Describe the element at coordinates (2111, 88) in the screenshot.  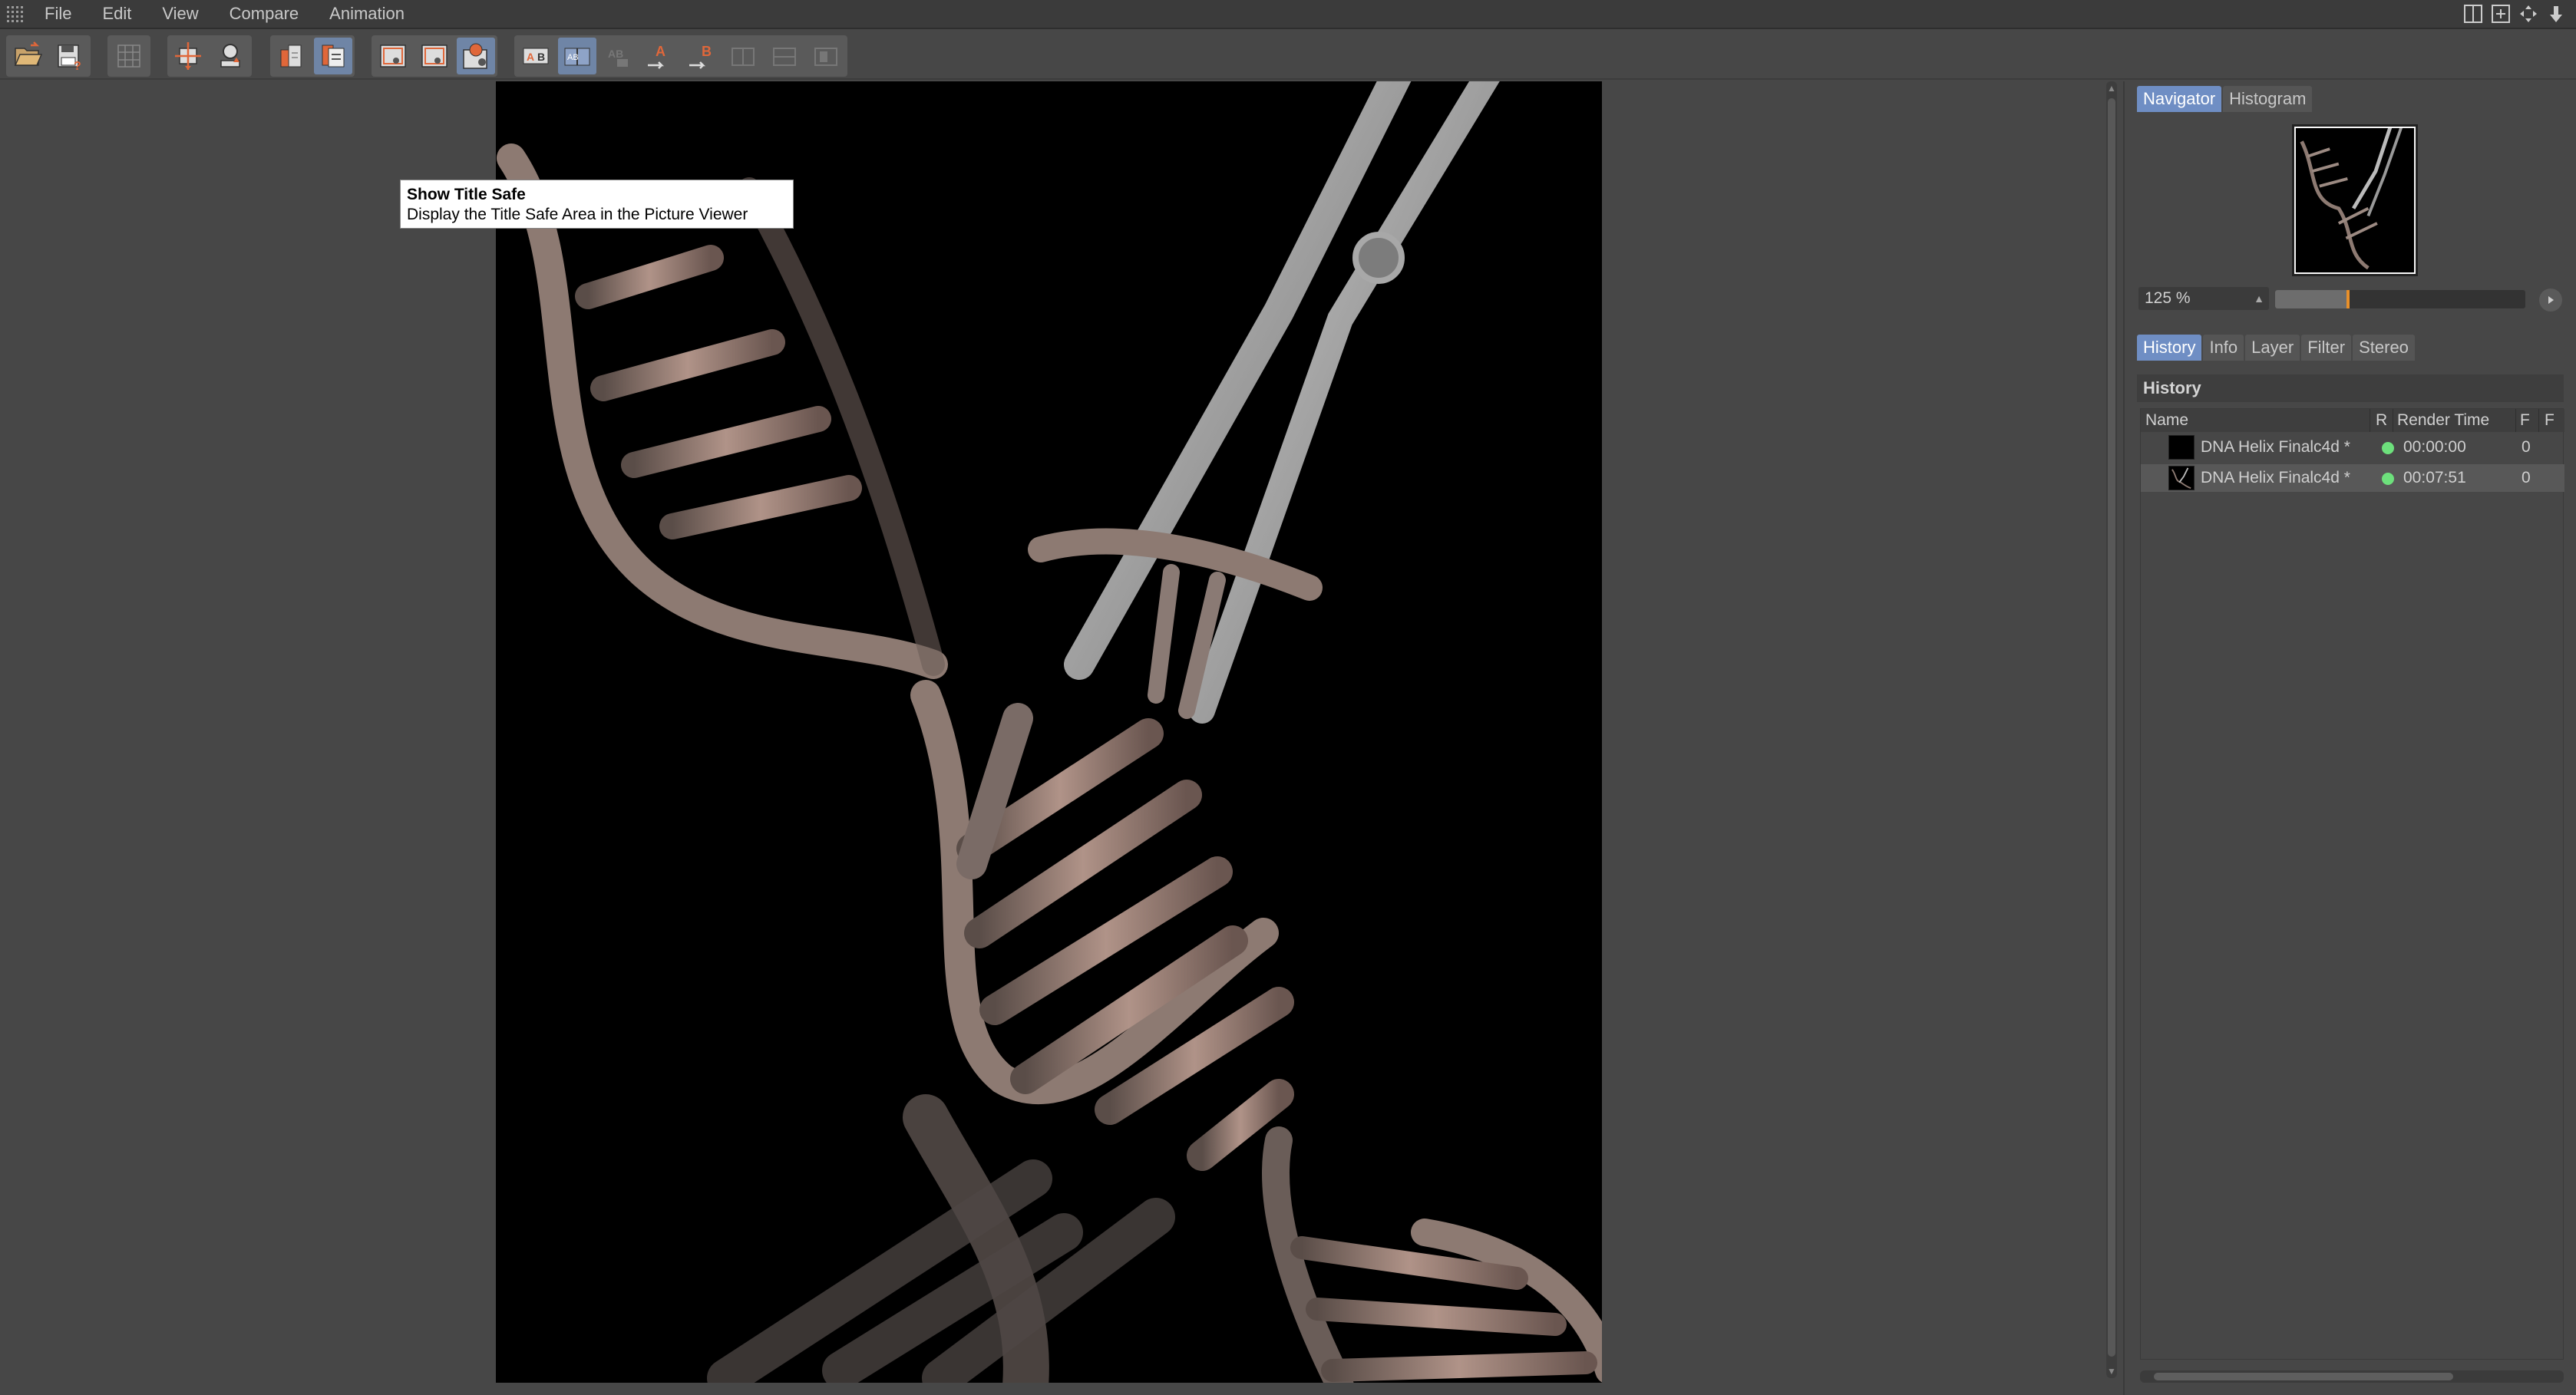
I see `scroll-up-icon: ▲` at that location.